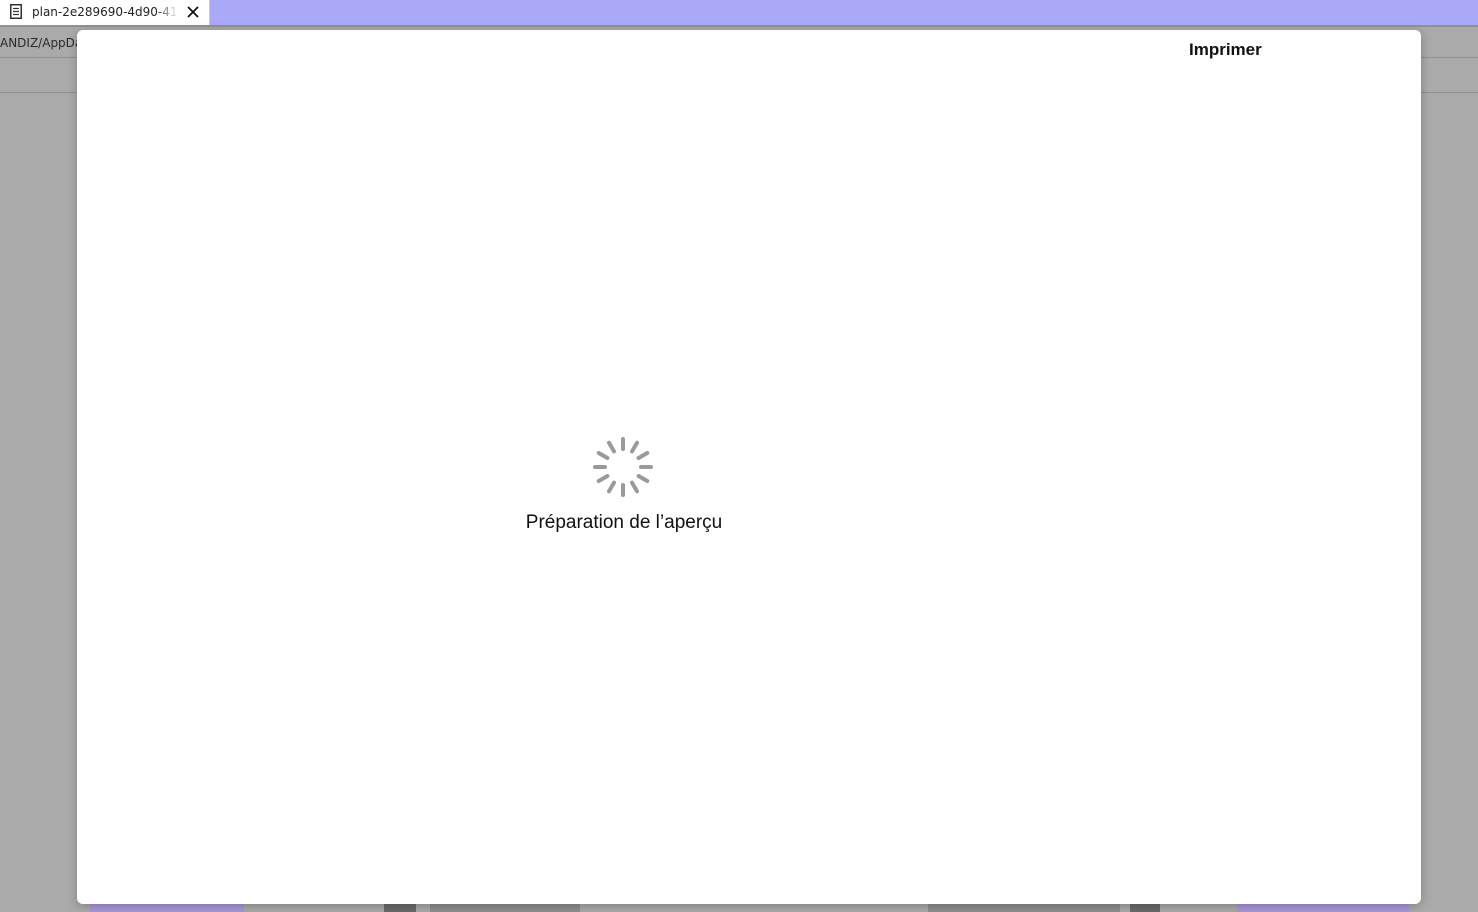  I want to click on dialog-title: Imprimer, so click(1225, 49).